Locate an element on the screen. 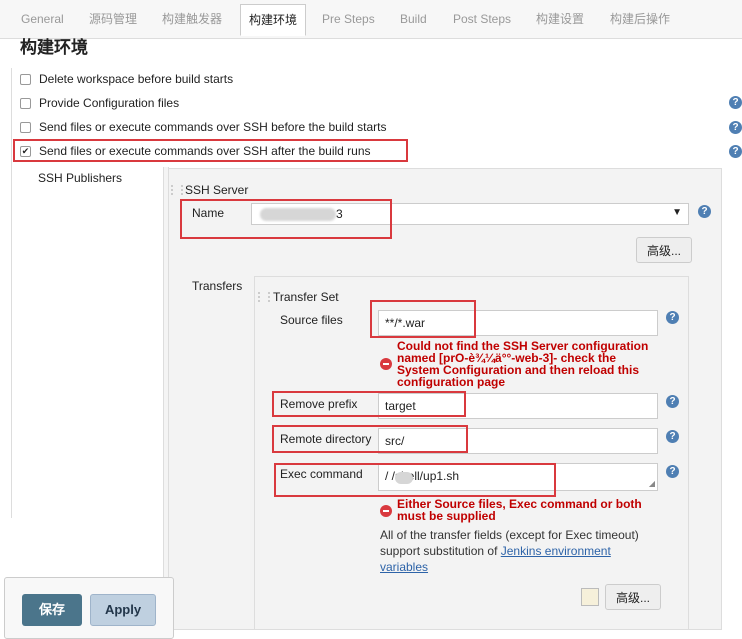  tab-pre-steps: Pre Steps is located at coordinates (348, 19).